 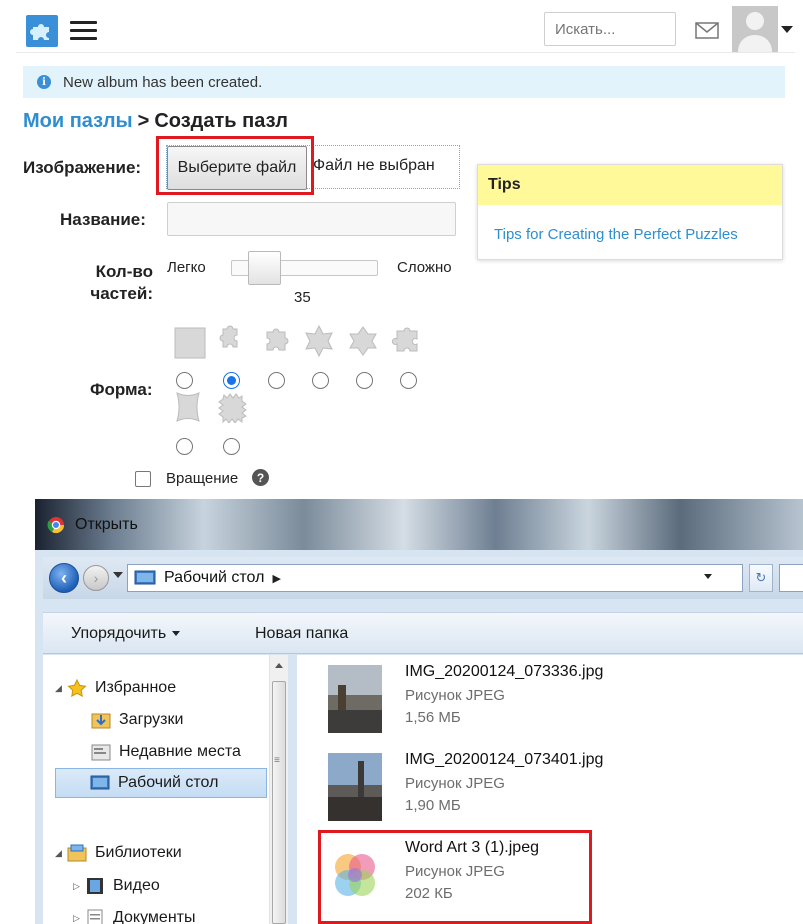 What do you see at coordinates (231, 380) in the screenshot?
I see `shape-radio-classic` at bounding box center [231, 380].